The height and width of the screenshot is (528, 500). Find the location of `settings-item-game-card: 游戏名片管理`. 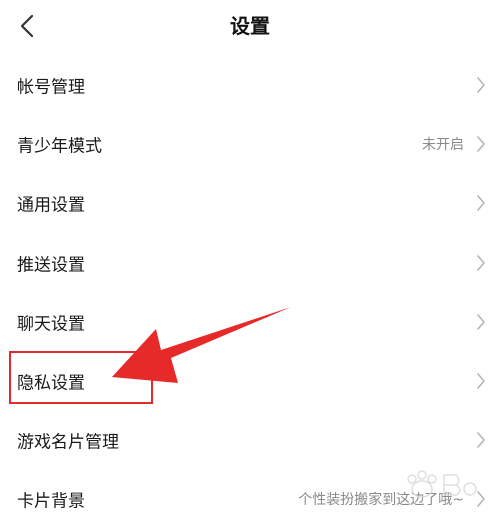

settings-item-game-card: 游戏名片管理 is located at coordinates (250, 439).